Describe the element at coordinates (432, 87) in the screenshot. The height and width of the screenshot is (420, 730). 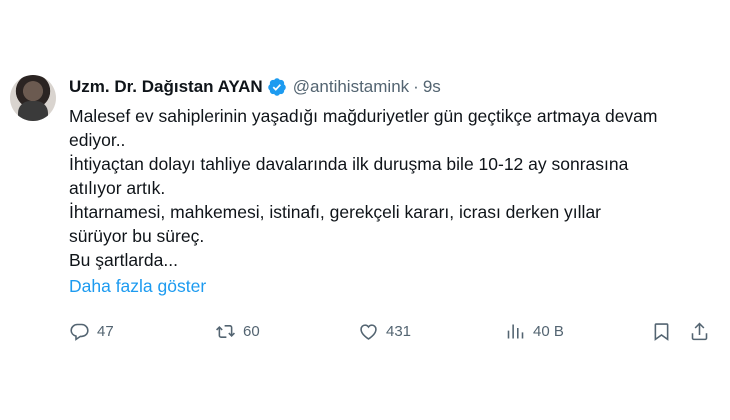
I see `tweet-time: 9s` at that location.